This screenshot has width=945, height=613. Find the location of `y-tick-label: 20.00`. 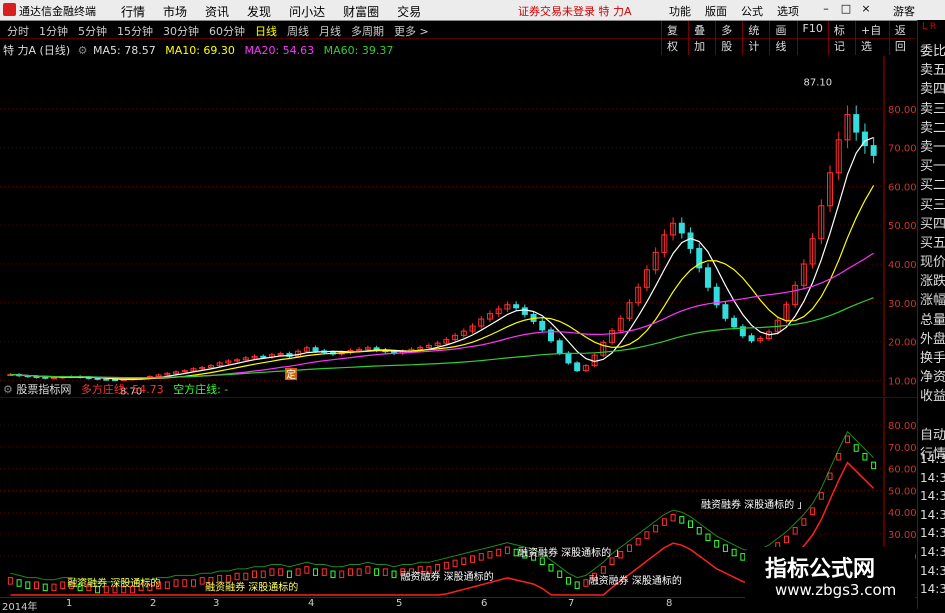

y-tick-label: 20.00 is located at coordinates (902, 343).